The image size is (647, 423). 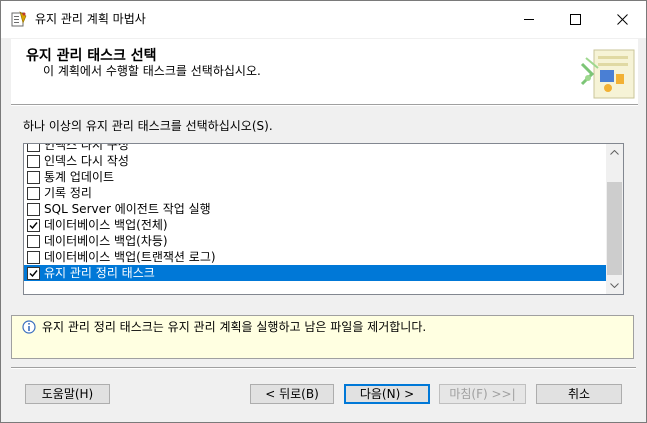 What do you see at coordinates (315, 193) in the screenshot?
I see `task-list-item: 기록 정리` at bounding box center [315, 193].